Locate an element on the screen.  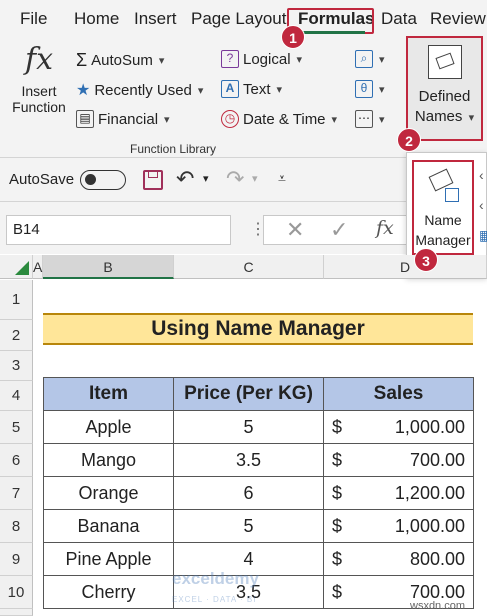
cell-price: 3.5 is located at coordinates (248, 460).